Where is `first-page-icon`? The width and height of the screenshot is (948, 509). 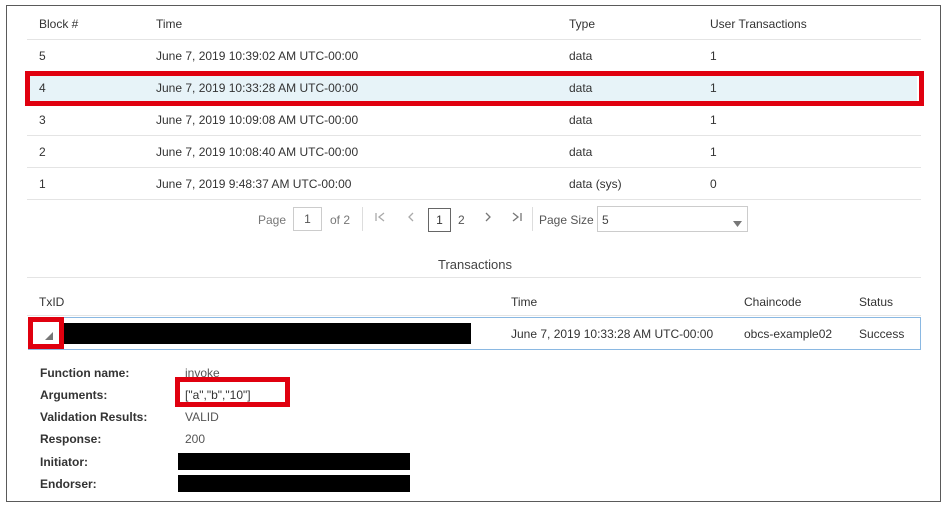 first-page-icon is located at coordinates (380, 218).